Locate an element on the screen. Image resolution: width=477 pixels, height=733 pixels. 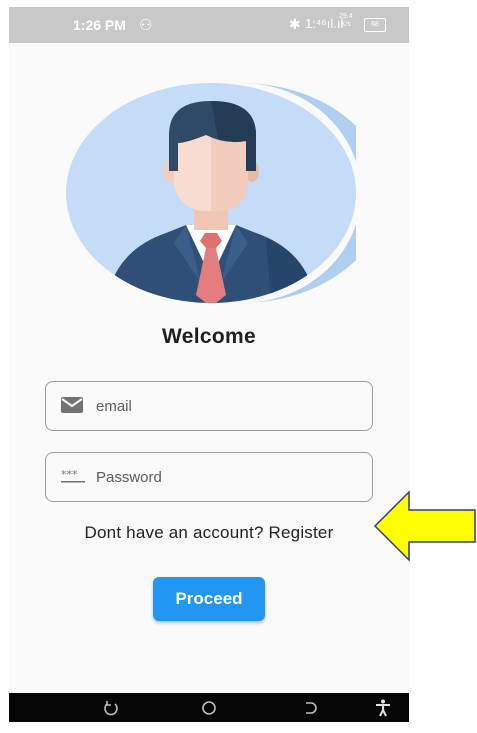
navigation-bar is located at coordinates (209, 707).